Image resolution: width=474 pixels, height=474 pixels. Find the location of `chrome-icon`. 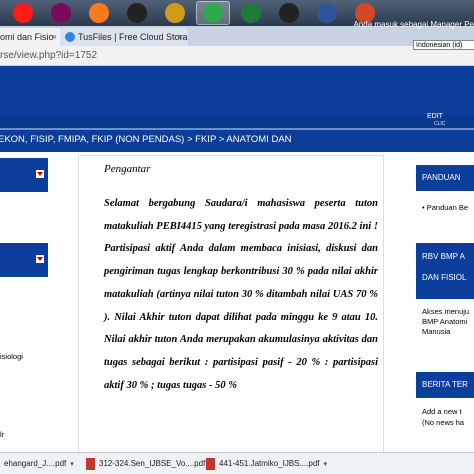

chrome-icon is located at coordinates (213, 13).